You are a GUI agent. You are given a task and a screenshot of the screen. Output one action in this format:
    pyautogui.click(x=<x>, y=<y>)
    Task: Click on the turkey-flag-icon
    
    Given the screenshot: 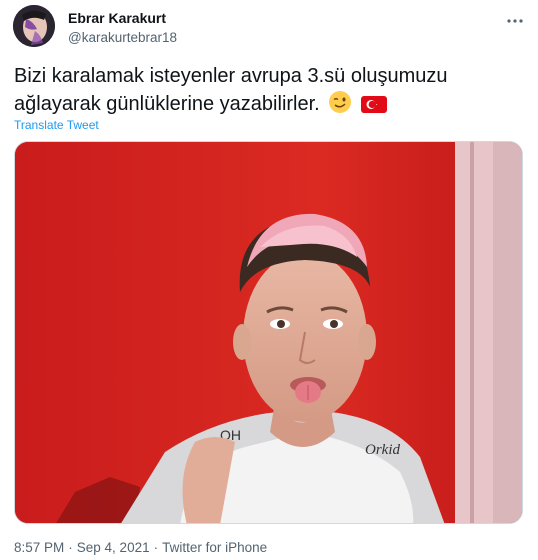 What is the action you would take?
    pyautogui.click(x=373, y=108)
    